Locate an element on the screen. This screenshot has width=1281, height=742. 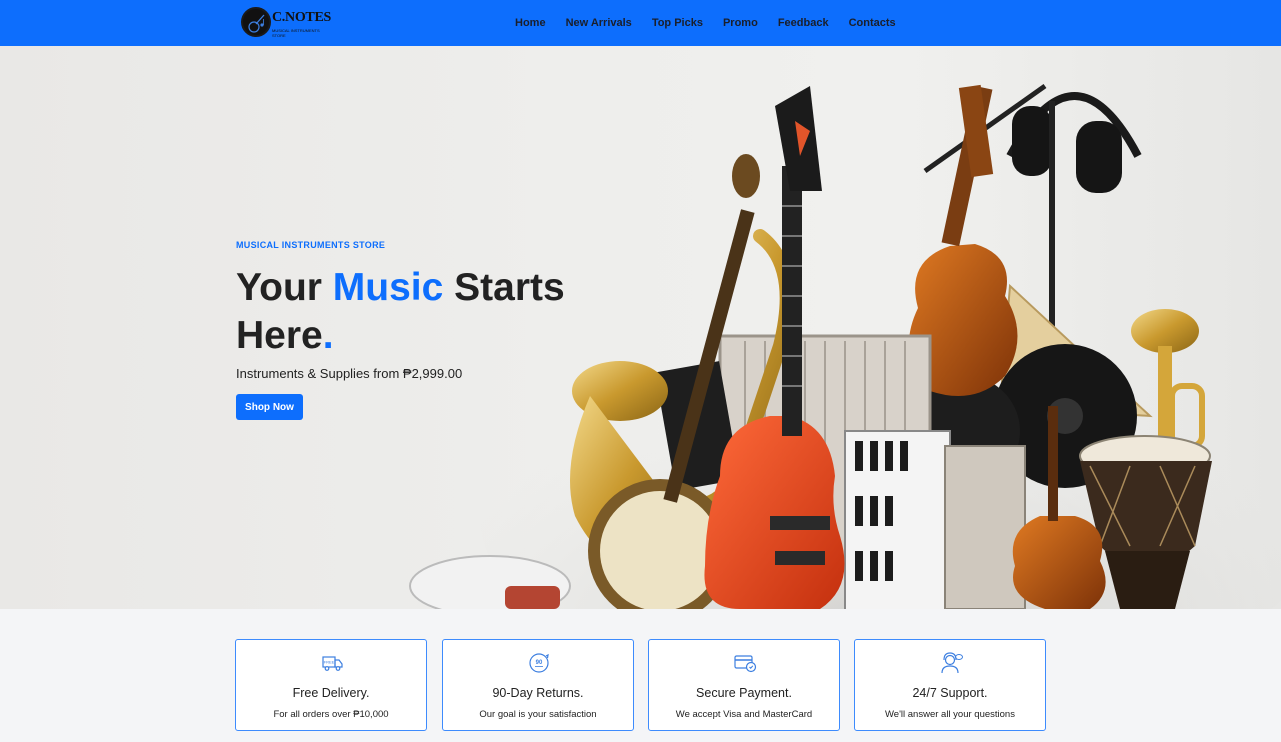
feature-description: Our goal is your satisfaction is located at coordinates (538, 714).